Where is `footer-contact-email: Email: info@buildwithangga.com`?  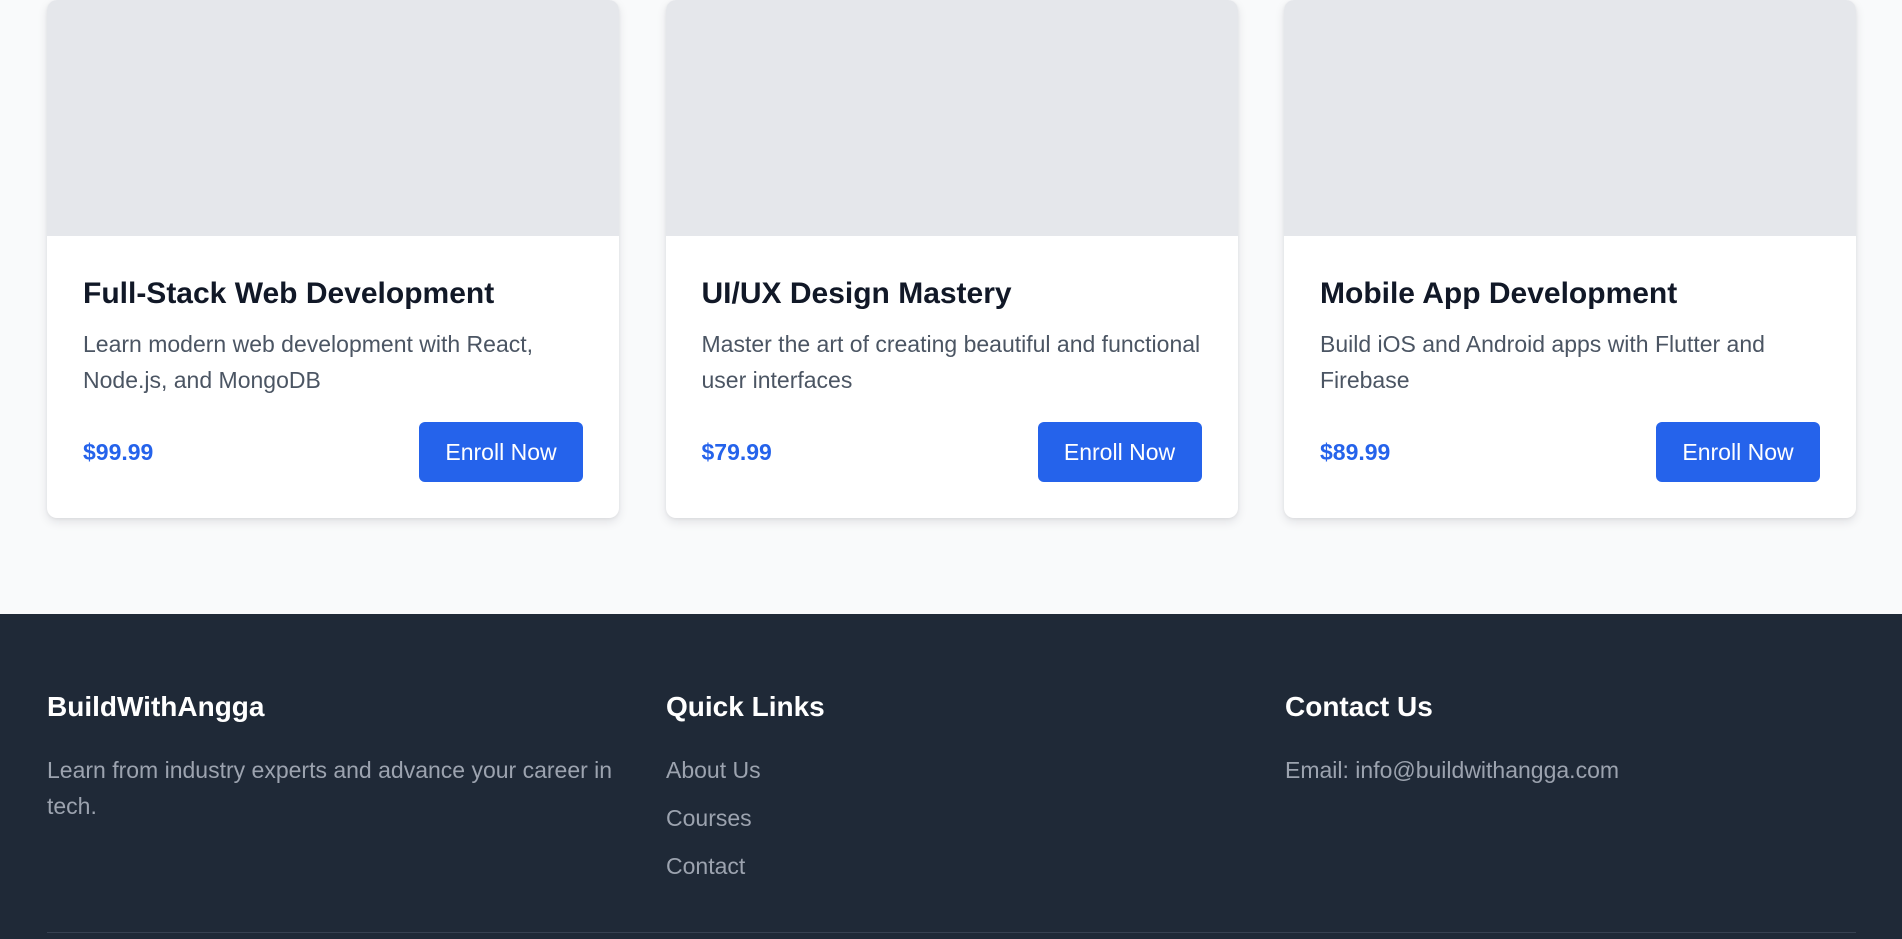 footer-contact-email: Email: info@buildwithangga.com is located at coordinates (1452, 770).